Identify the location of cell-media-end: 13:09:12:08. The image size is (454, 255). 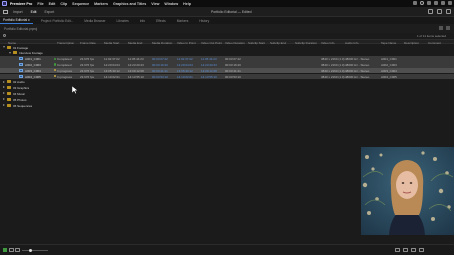
(136, 70).